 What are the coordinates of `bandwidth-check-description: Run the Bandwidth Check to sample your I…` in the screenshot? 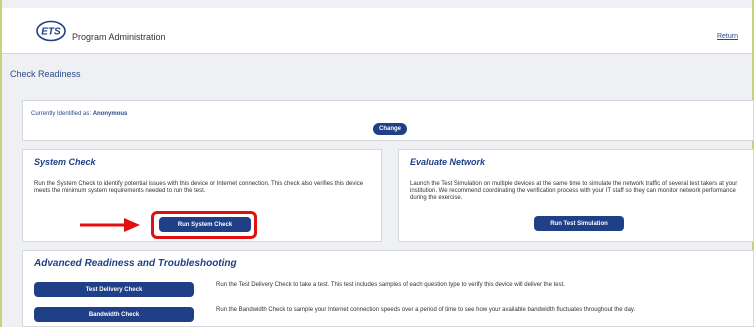 It's located at (426, 310).